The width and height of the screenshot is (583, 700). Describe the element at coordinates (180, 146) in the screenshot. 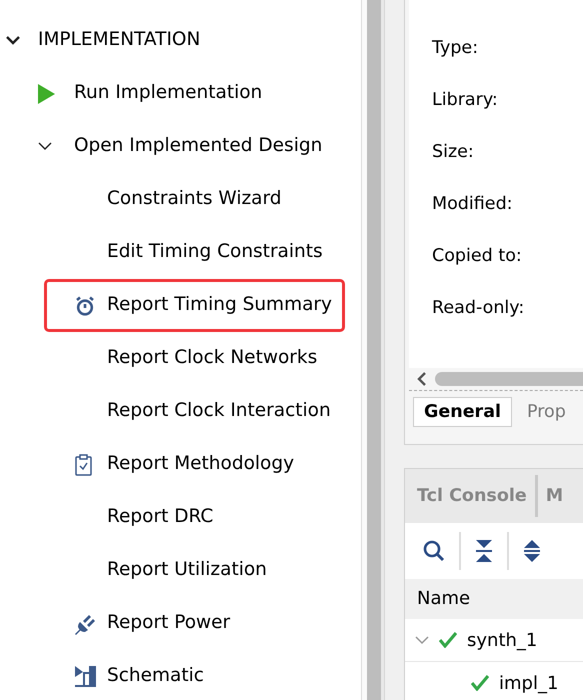

I see `navigator-item: Open Implemented Design` at that location.